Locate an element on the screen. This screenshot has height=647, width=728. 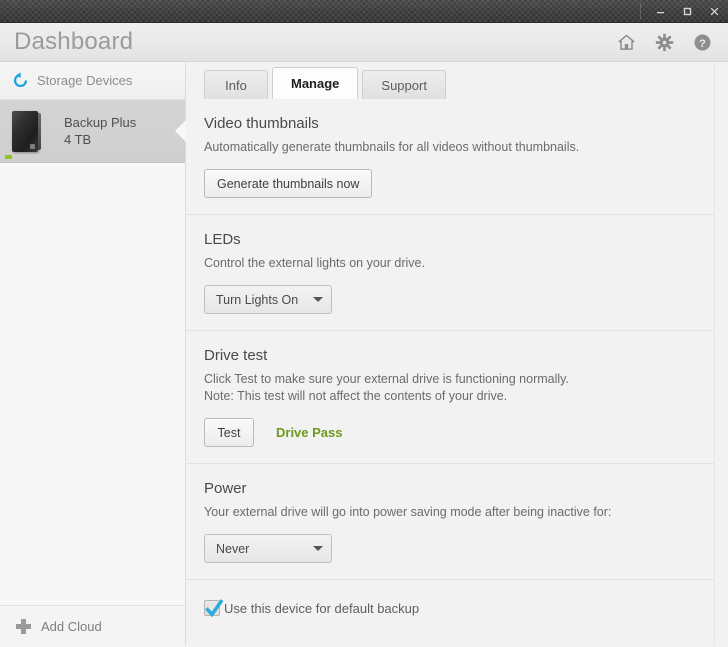
close-icon is located at coordinates (714, 11).